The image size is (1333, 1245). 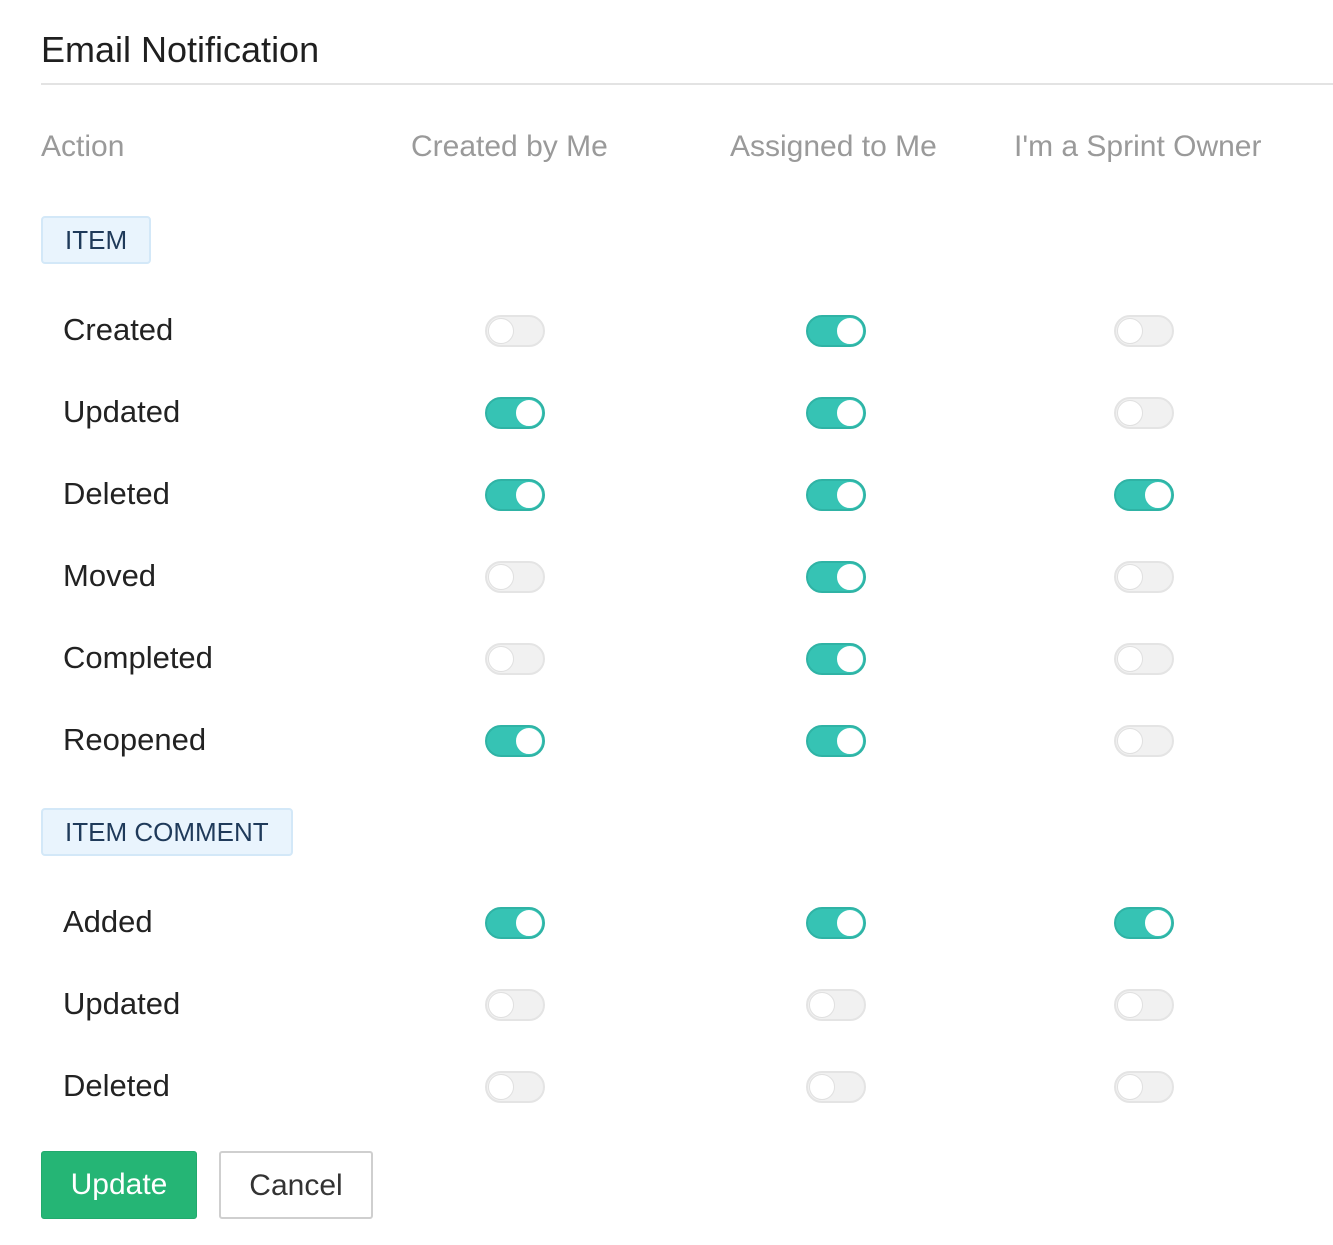 What do you see at coordinates (687, 84) in the screenshot?
I see `title-divider` at bounding box center [687, 84].